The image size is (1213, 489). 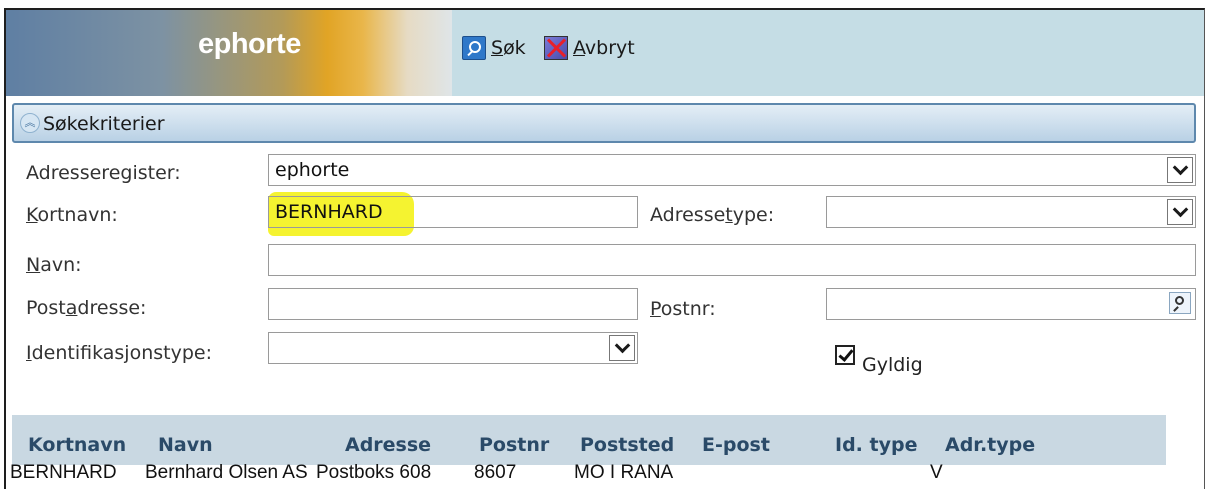 What do you see at coordinates (249, 44) in the screenshot?
I see `app-logo: ephorte` at bounding box center [249, 44].